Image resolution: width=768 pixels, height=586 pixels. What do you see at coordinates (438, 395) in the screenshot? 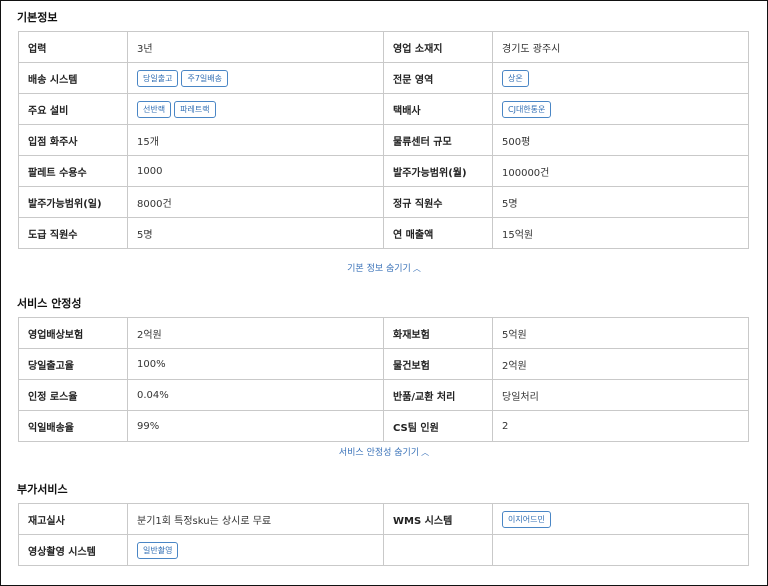
I see `field-label: 반품/교환 처리` at bounding box center [438, 395].